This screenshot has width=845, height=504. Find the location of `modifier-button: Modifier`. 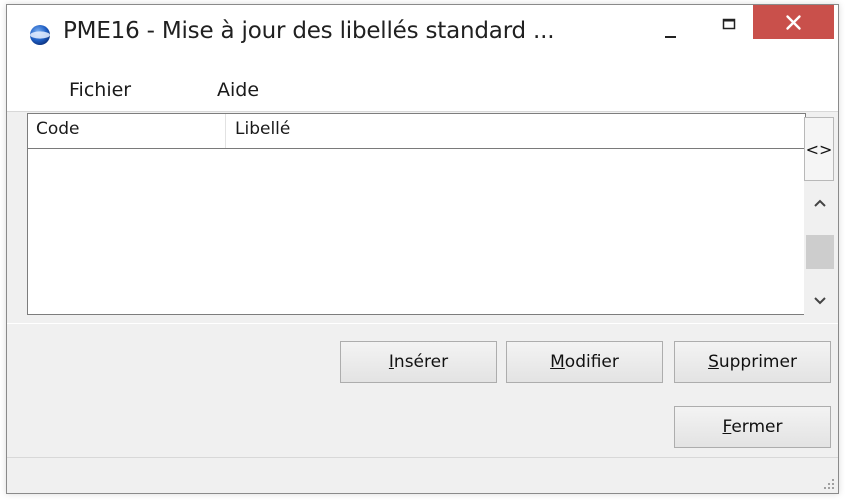

modifier-button: Modifier is located at coordinates (584, 362).